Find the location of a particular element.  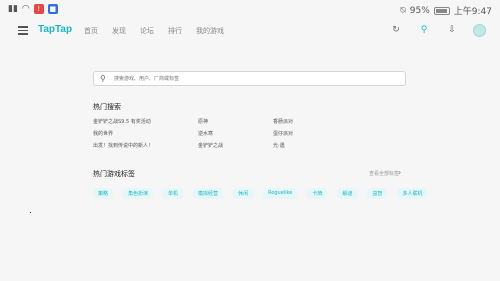

app-notification-icon: ■ is located at coordinates (52, 9).